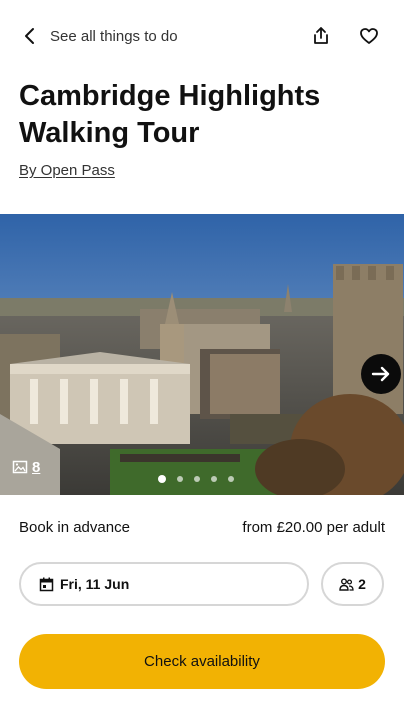 The height and width of the screenshot is (726, 404). What do you see at coordinates (67, 170) in the screenshot?
I see `operator-link: By Open Pass` at bounding box center [67, 170].